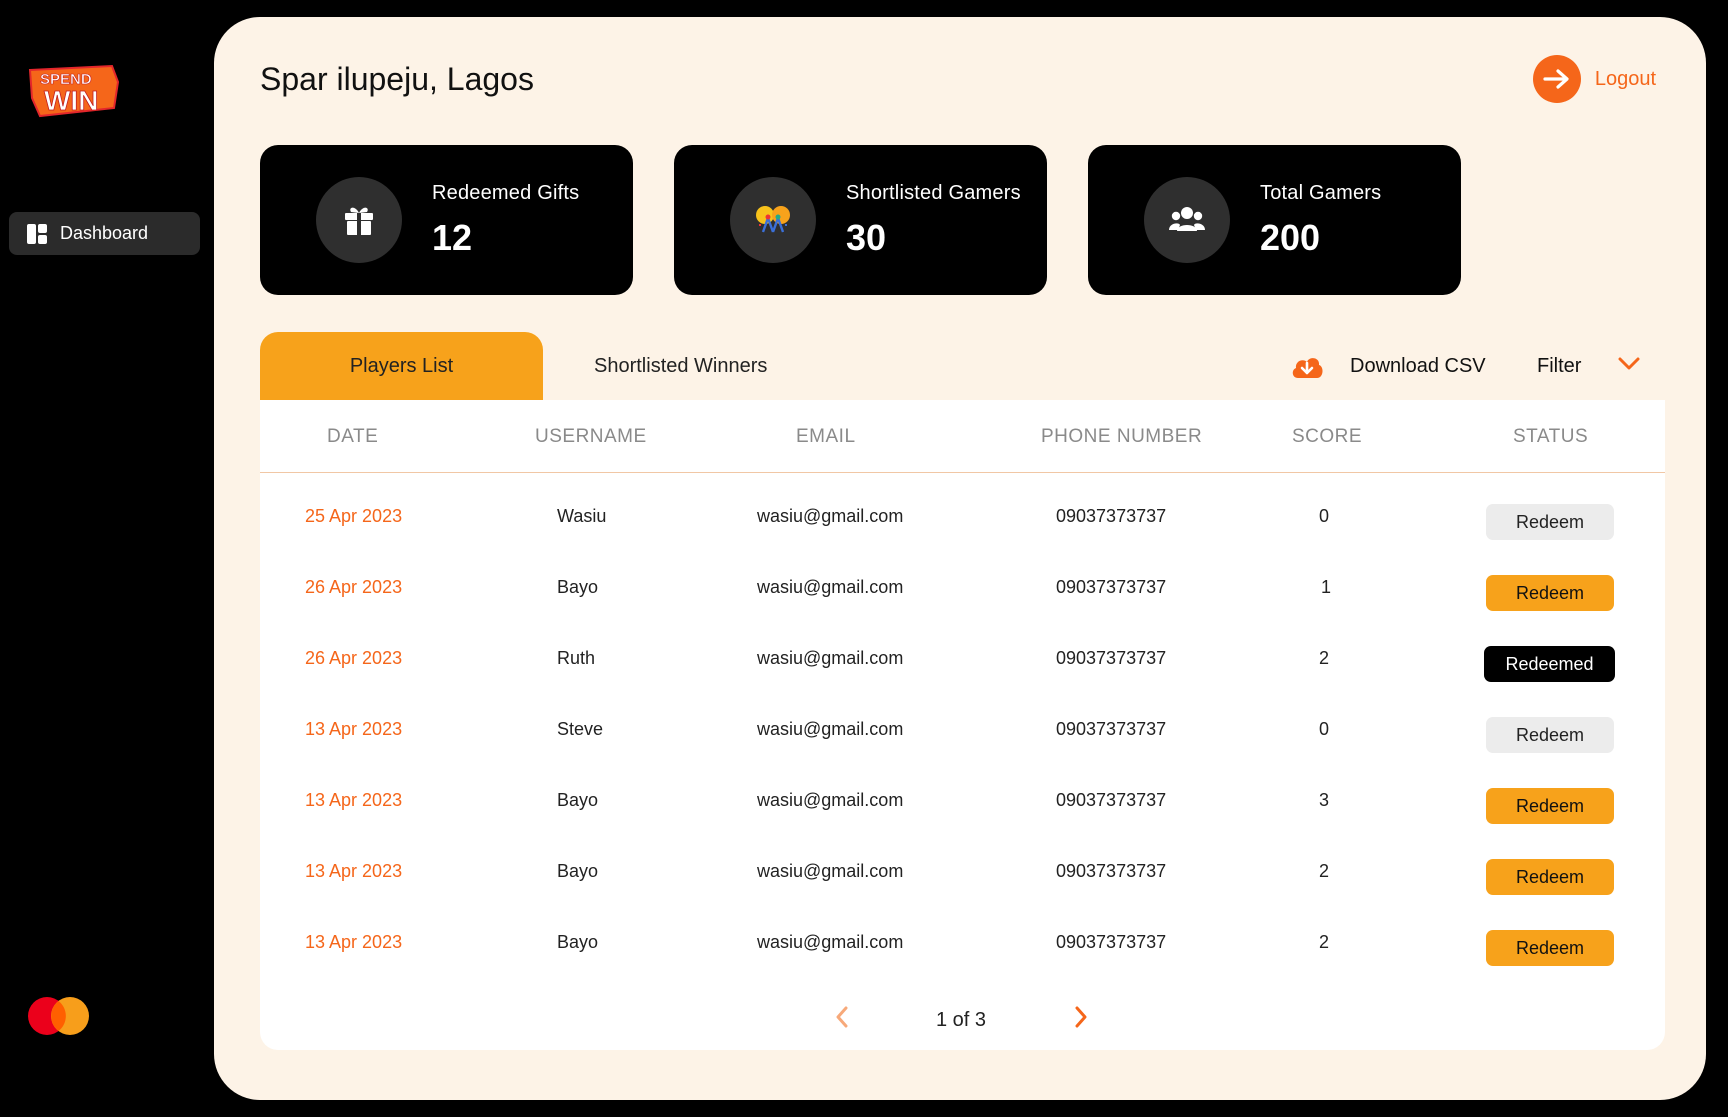 This screenshot has width=1728, height=1117. I want to click on pagination: 1 of 3, so click(962, 1020).